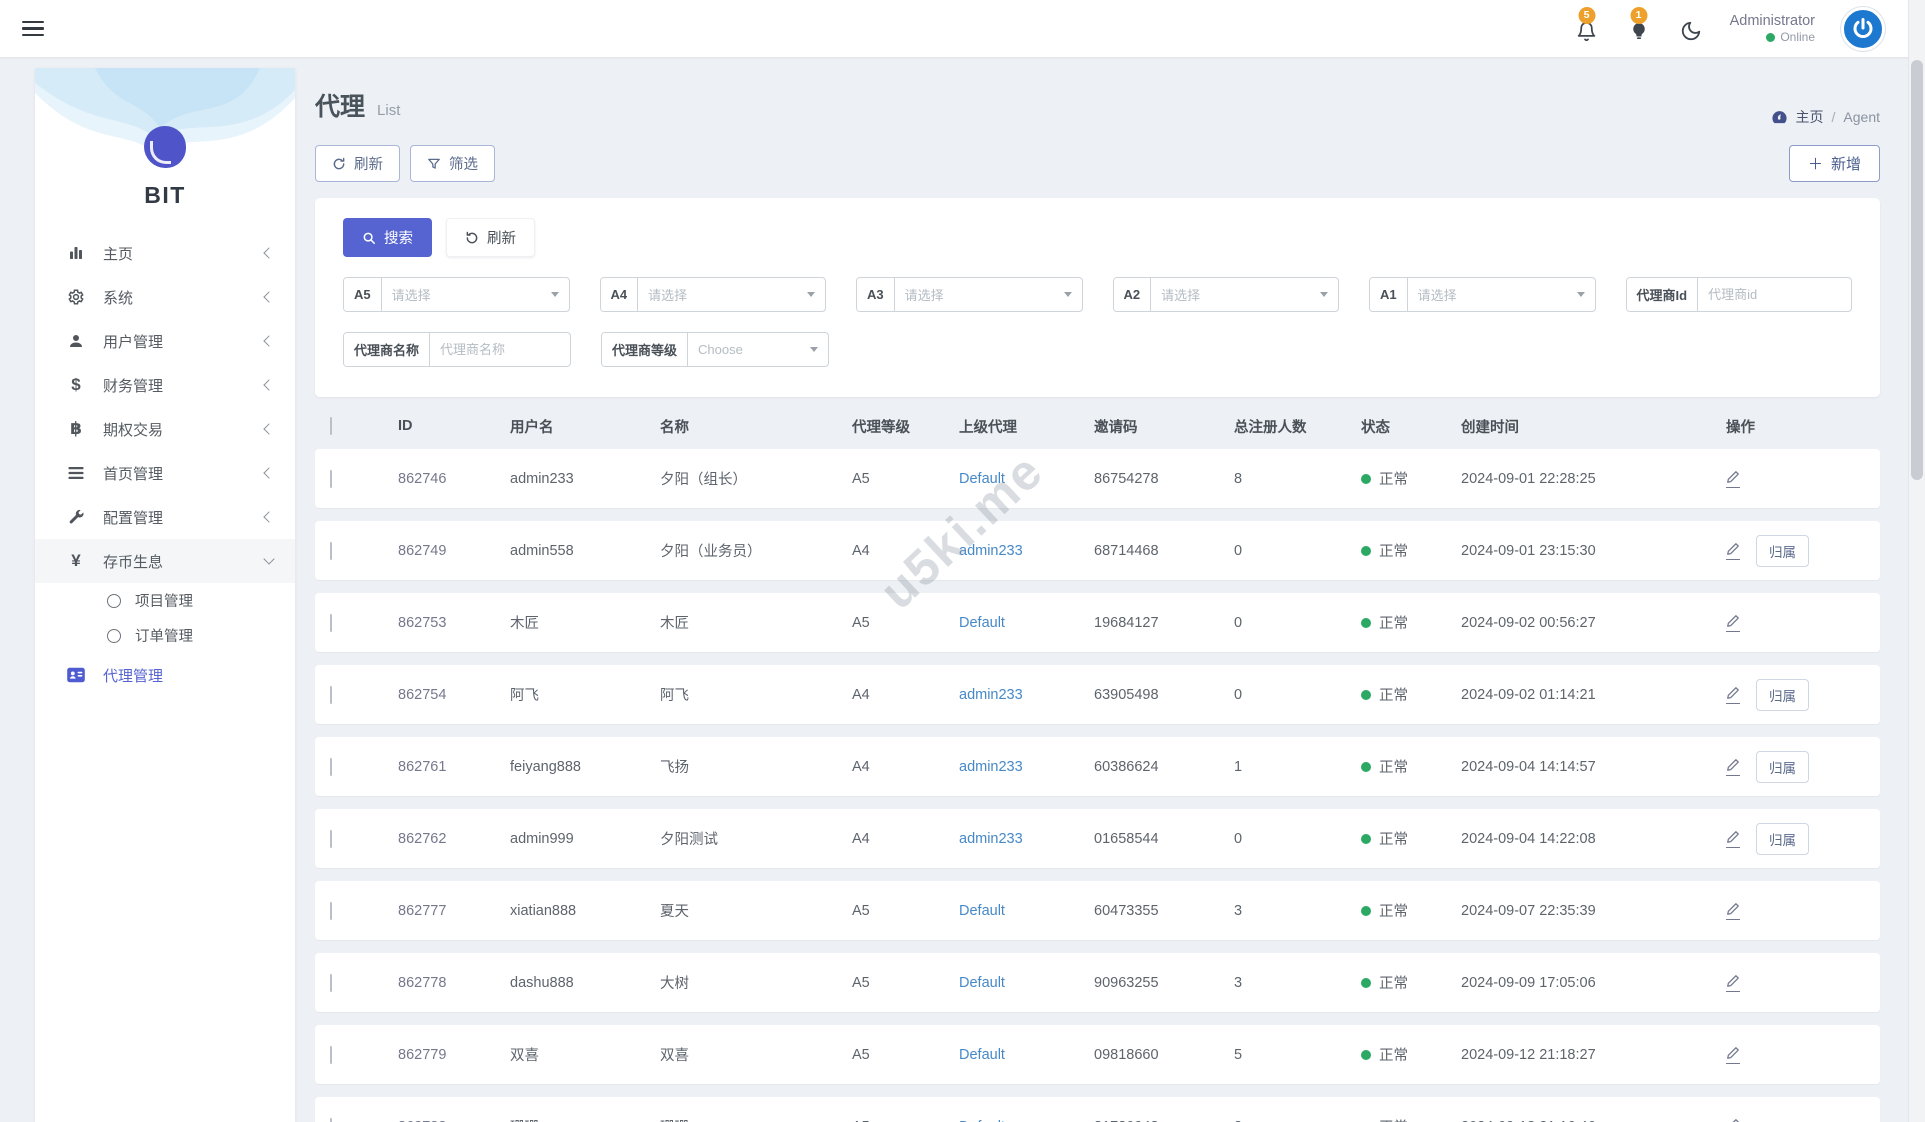  Describe the element at coordinates (165, 635) in the screenshot. I see `sidebar-subitem-order-mgmt: 订单管理` at that location.